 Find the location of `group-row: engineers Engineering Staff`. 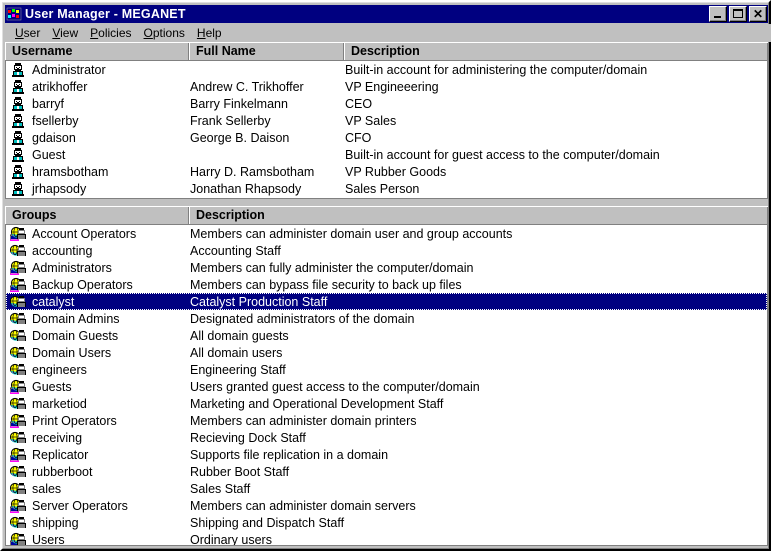

group-row: engineers Engineering Staff is located at coordinates (386, 369).